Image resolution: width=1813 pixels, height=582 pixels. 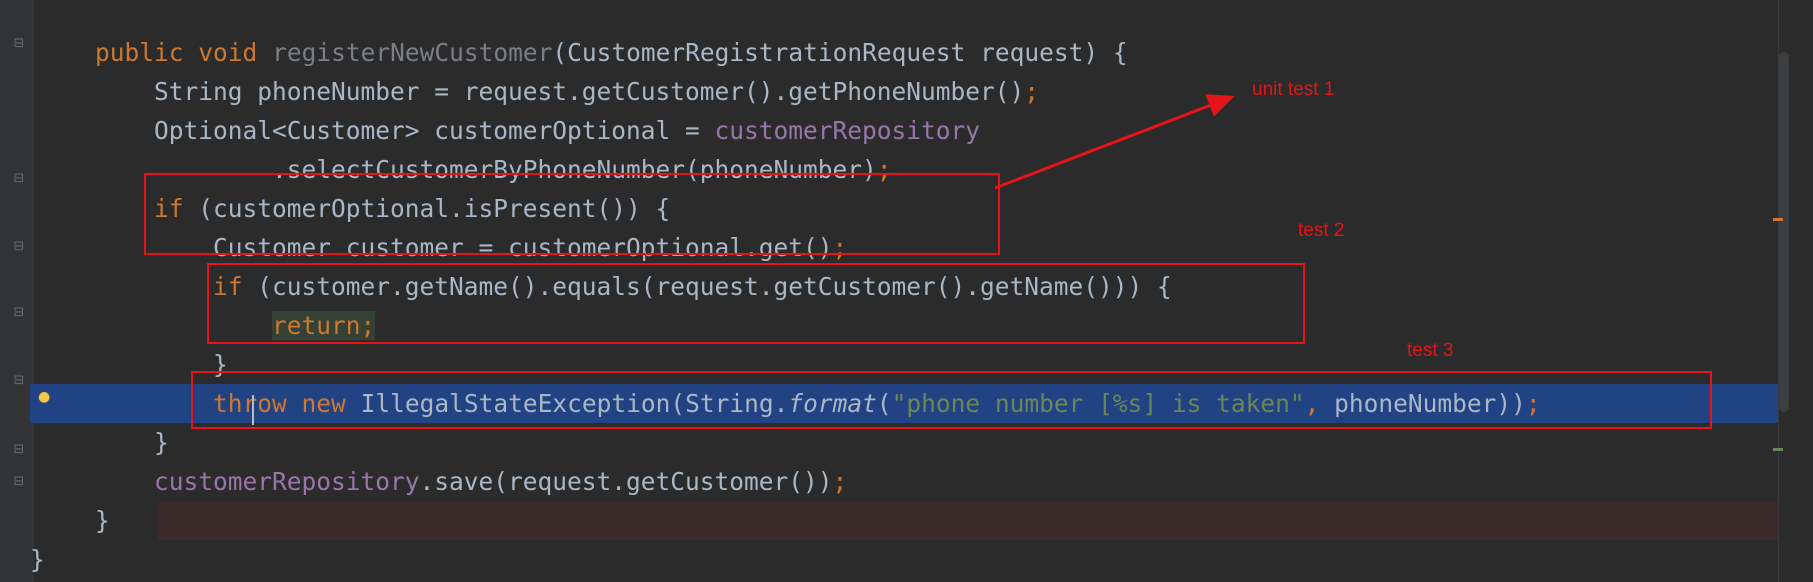 What do you see at coordinates (1321, 230) in the screenshot?
I see `annotation-label-2: test 2` at bounding box center [1321, 230].